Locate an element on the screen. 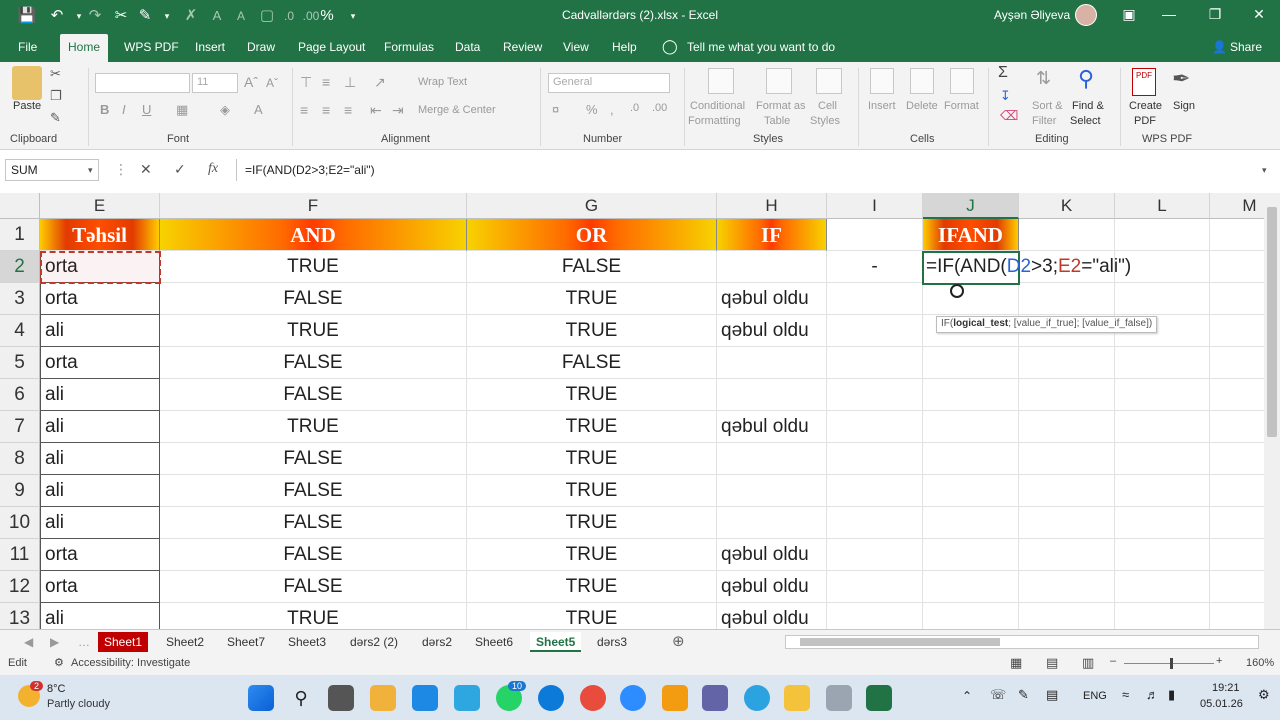 Image resolution: width=1280 pixels, height=720 pixels. italic-icon: I is located at coordinates (124, 109).